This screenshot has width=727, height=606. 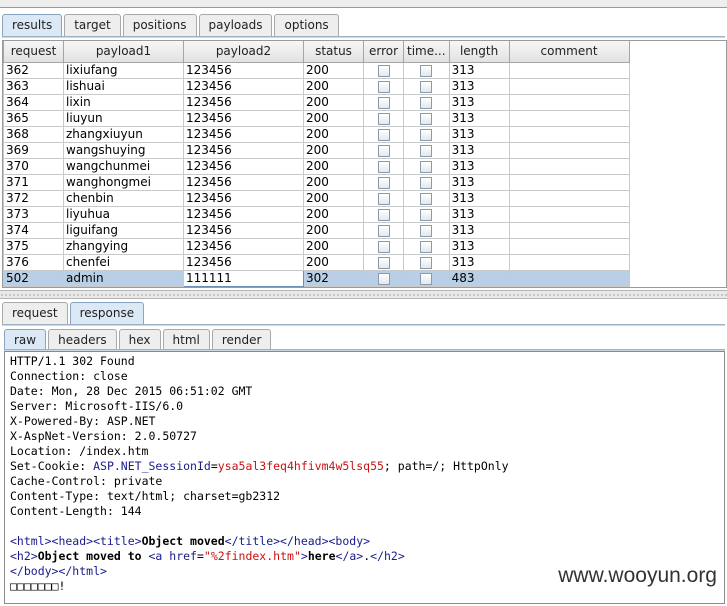 I want to click on column-header-payload2: payload2, so click(x=243, y=52).